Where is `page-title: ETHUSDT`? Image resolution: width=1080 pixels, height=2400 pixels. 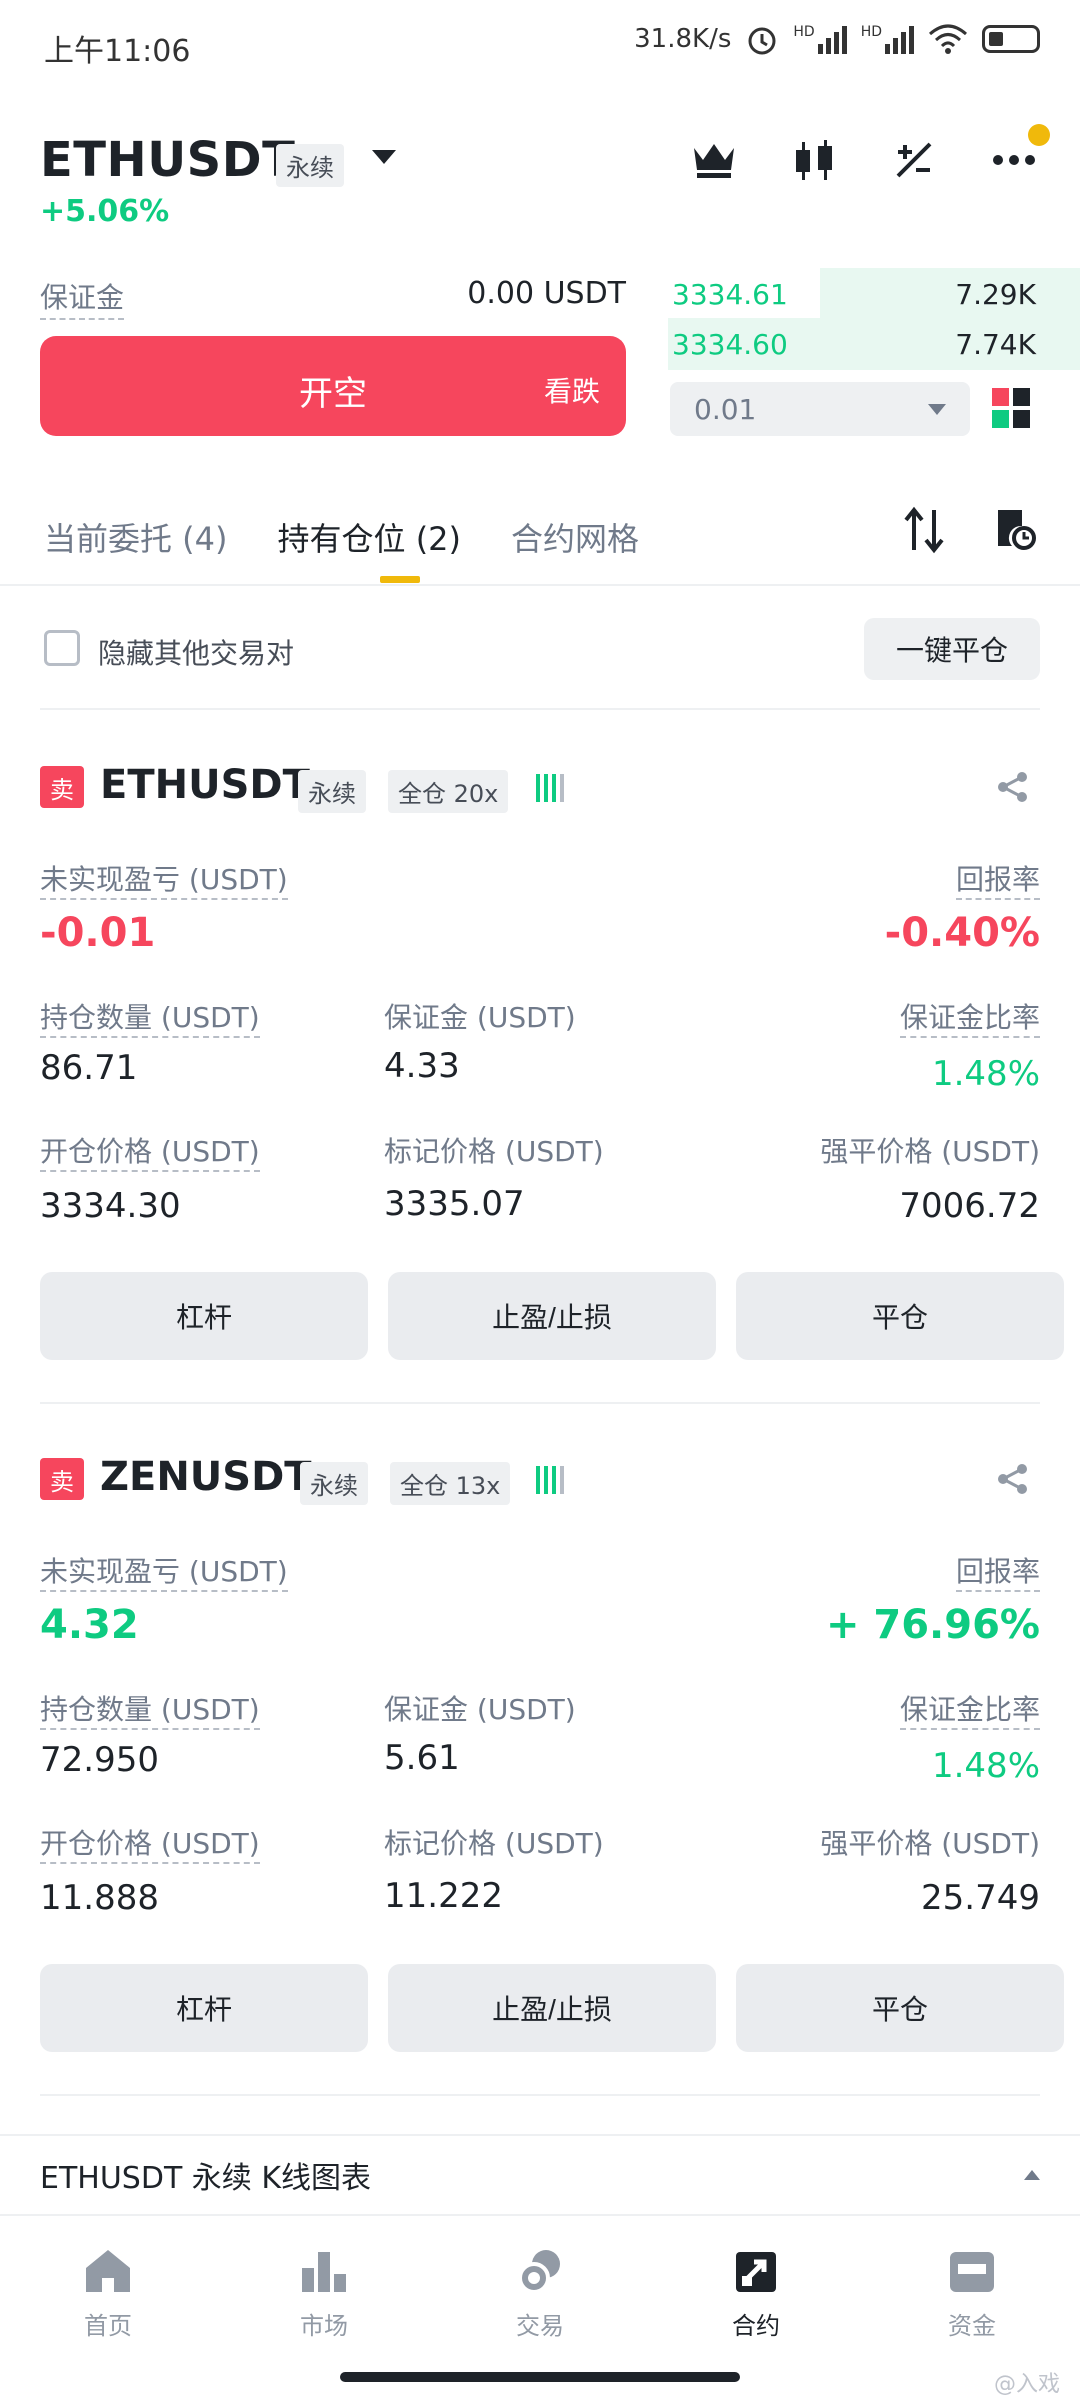 page-title: ETHUSDT is located at coordinates (167, 160).